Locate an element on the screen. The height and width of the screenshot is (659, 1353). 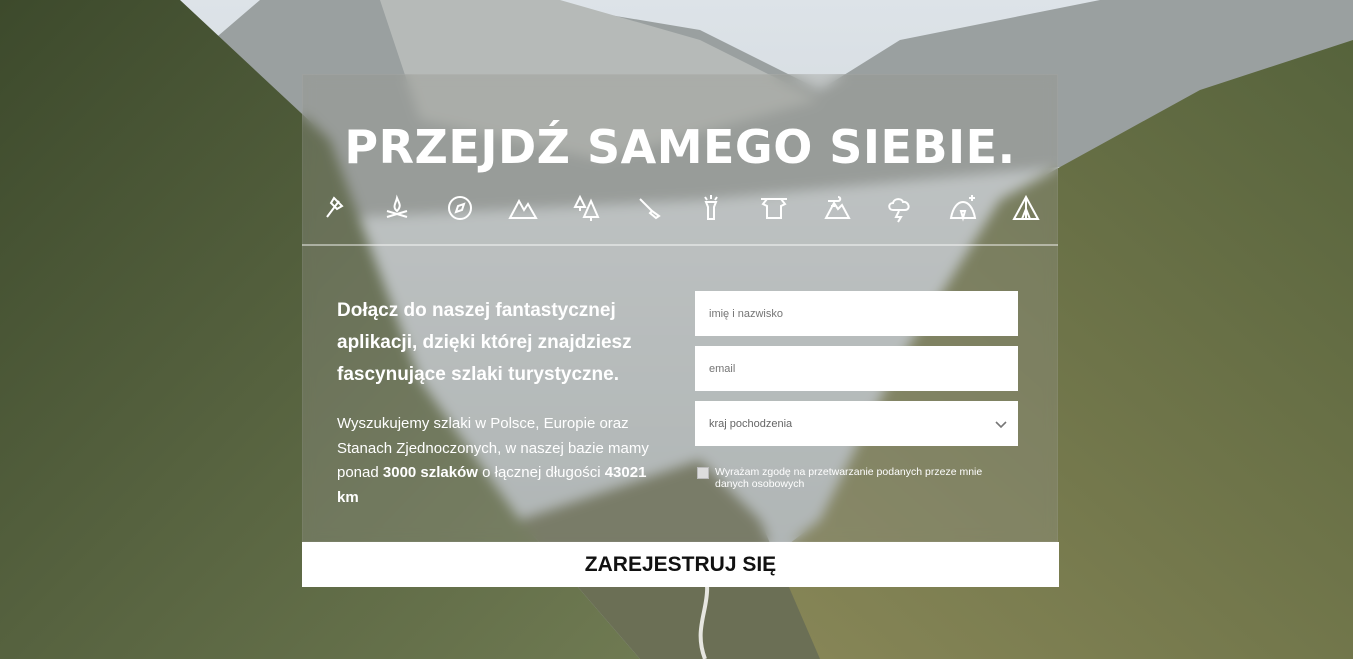
name-input is located at coordinates (856, 313).